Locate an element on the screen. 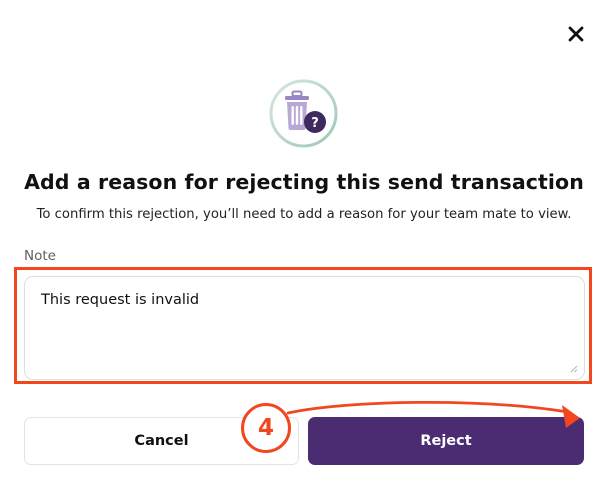 The height and width of the screenshot is (494, 608). reject-button: Reject is located at coordinates (446, 441).